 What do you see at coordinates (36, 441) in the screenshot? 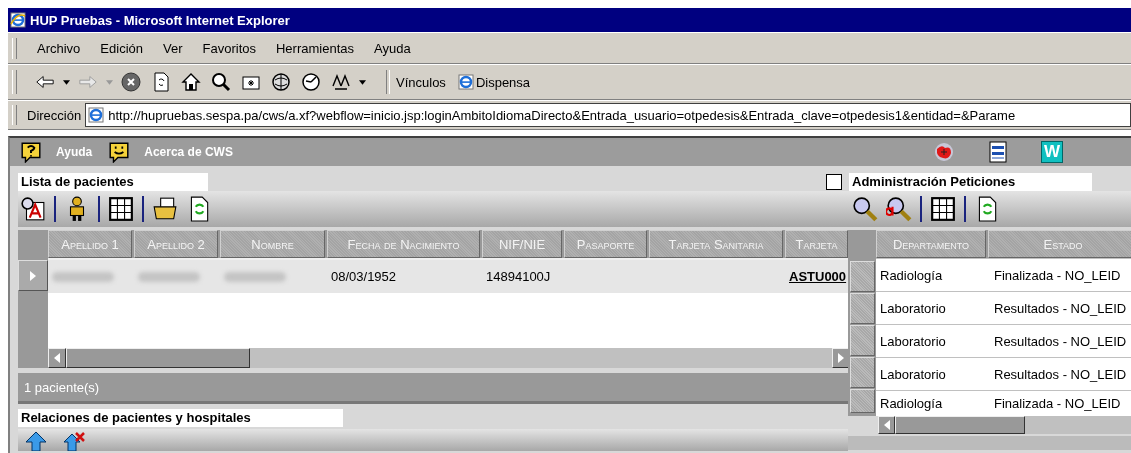
I see `up-arrow-icon` at bounding box center [36, 441].